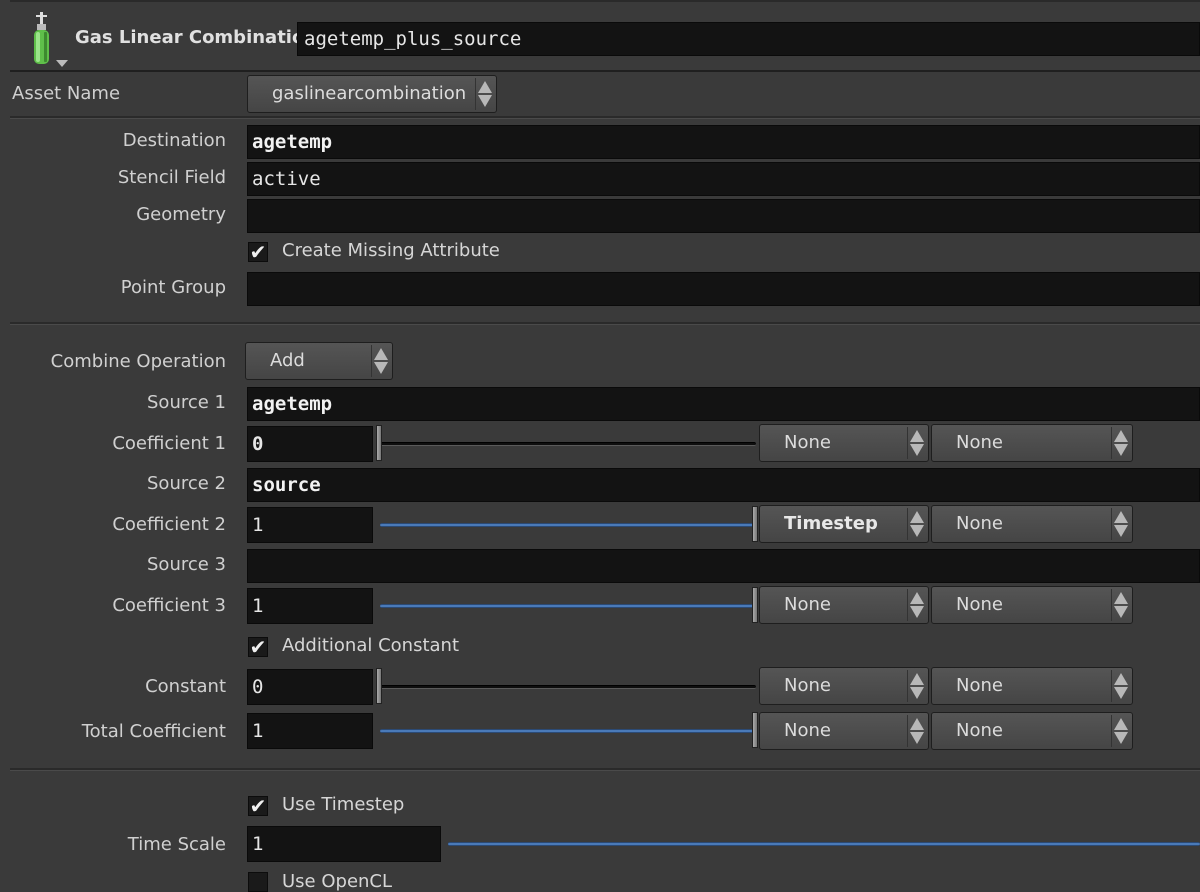 This screenshot has height=892, width=1200. Describe the element at coordinates (807, 685) in the screenshot. I see `constant-menu-a-value: None` at that location.